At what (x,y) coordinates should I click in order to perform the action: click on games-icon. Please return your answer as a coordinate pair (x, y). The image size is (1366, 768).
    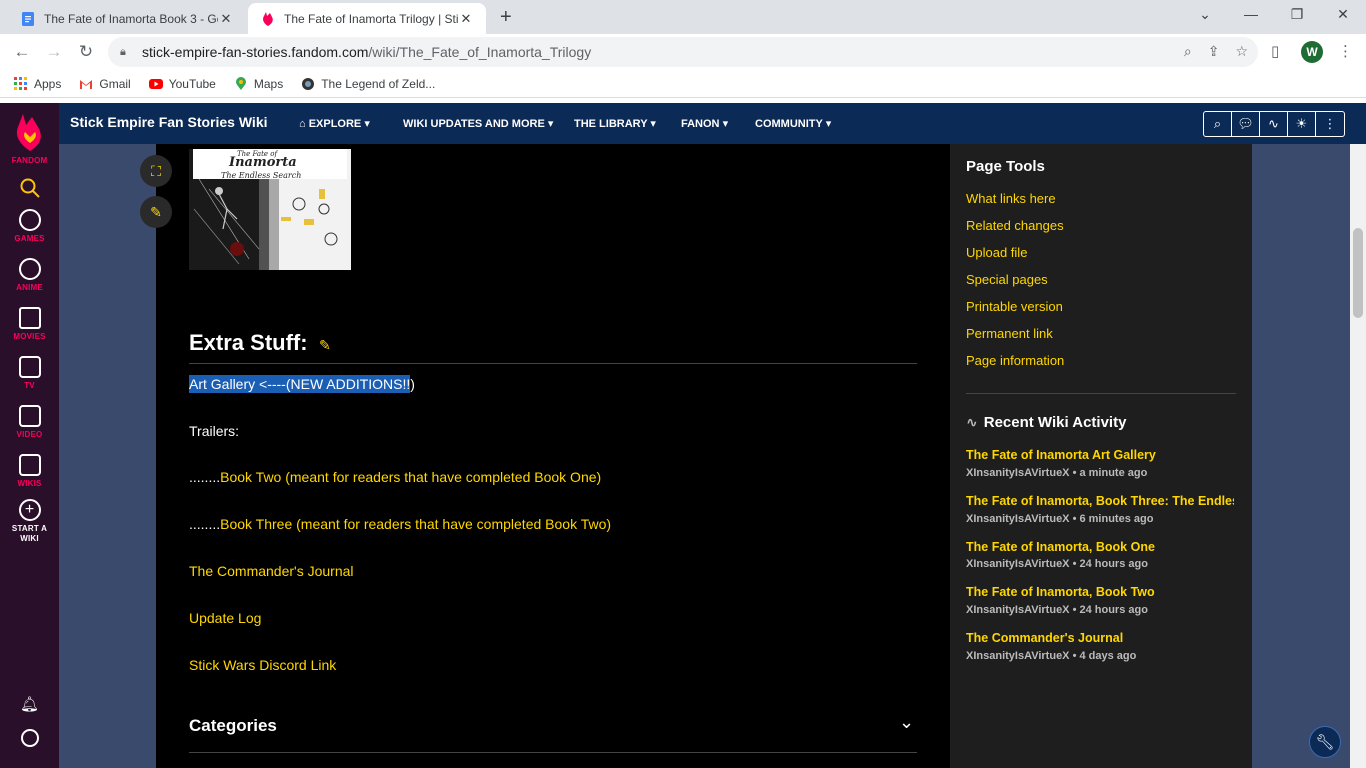
    Looking at the image, I should click on (29, 220).